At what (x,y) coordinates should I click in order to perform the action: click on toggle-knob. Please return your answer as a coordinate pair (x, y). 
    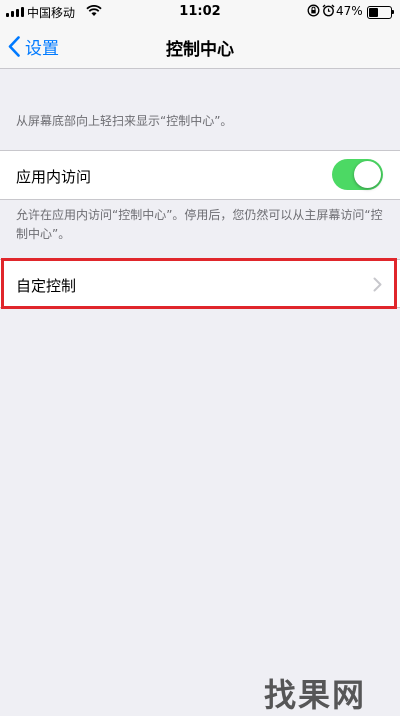
    Looking at the image, I should click on (367, 174).